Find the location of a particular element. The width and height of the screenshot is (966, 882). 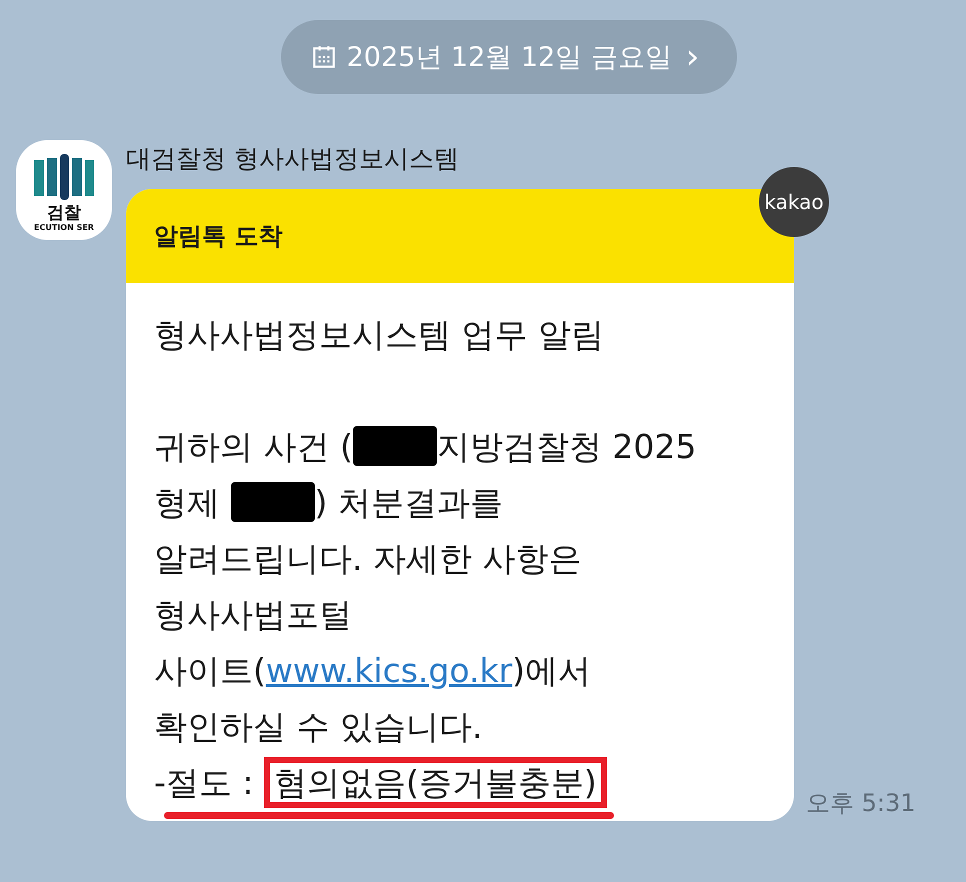

message-text: 알려드립니다. 자세한 사항은 is located at coordinates (368, 558).